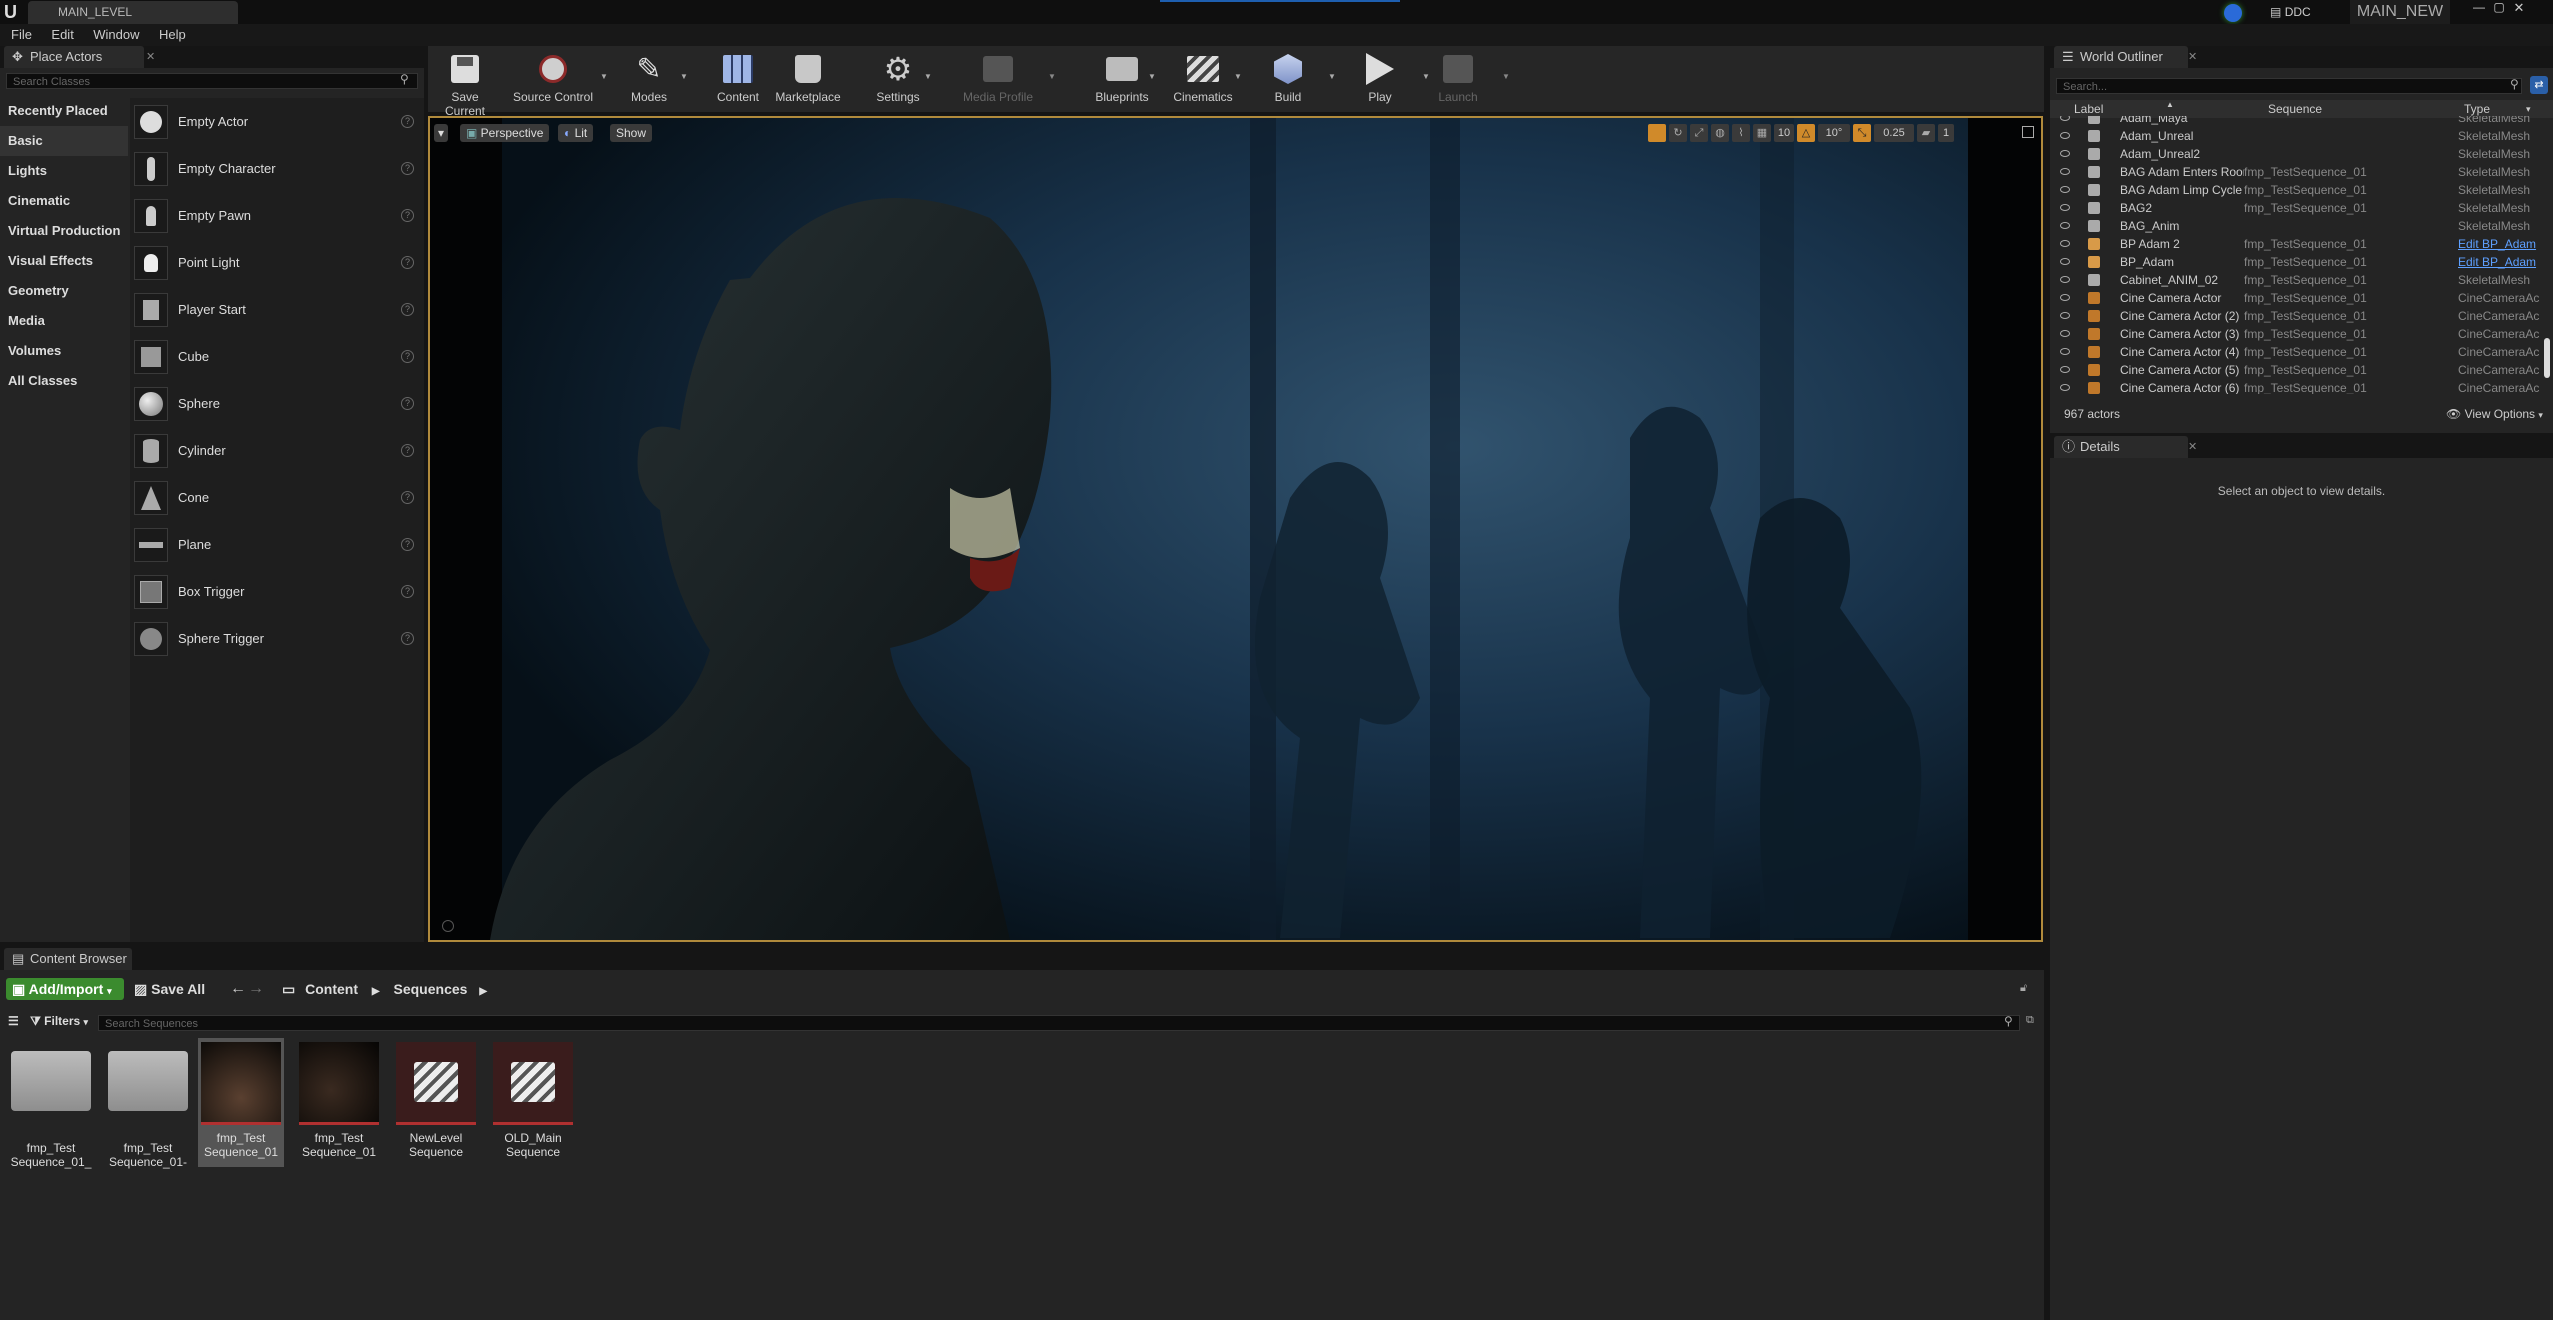 The height and width of the screenshot is (1320, 2553). I want to click on table-row: BAG2 fmp_TestSequence_01 SkeletalMesh, so click(2298, 208).